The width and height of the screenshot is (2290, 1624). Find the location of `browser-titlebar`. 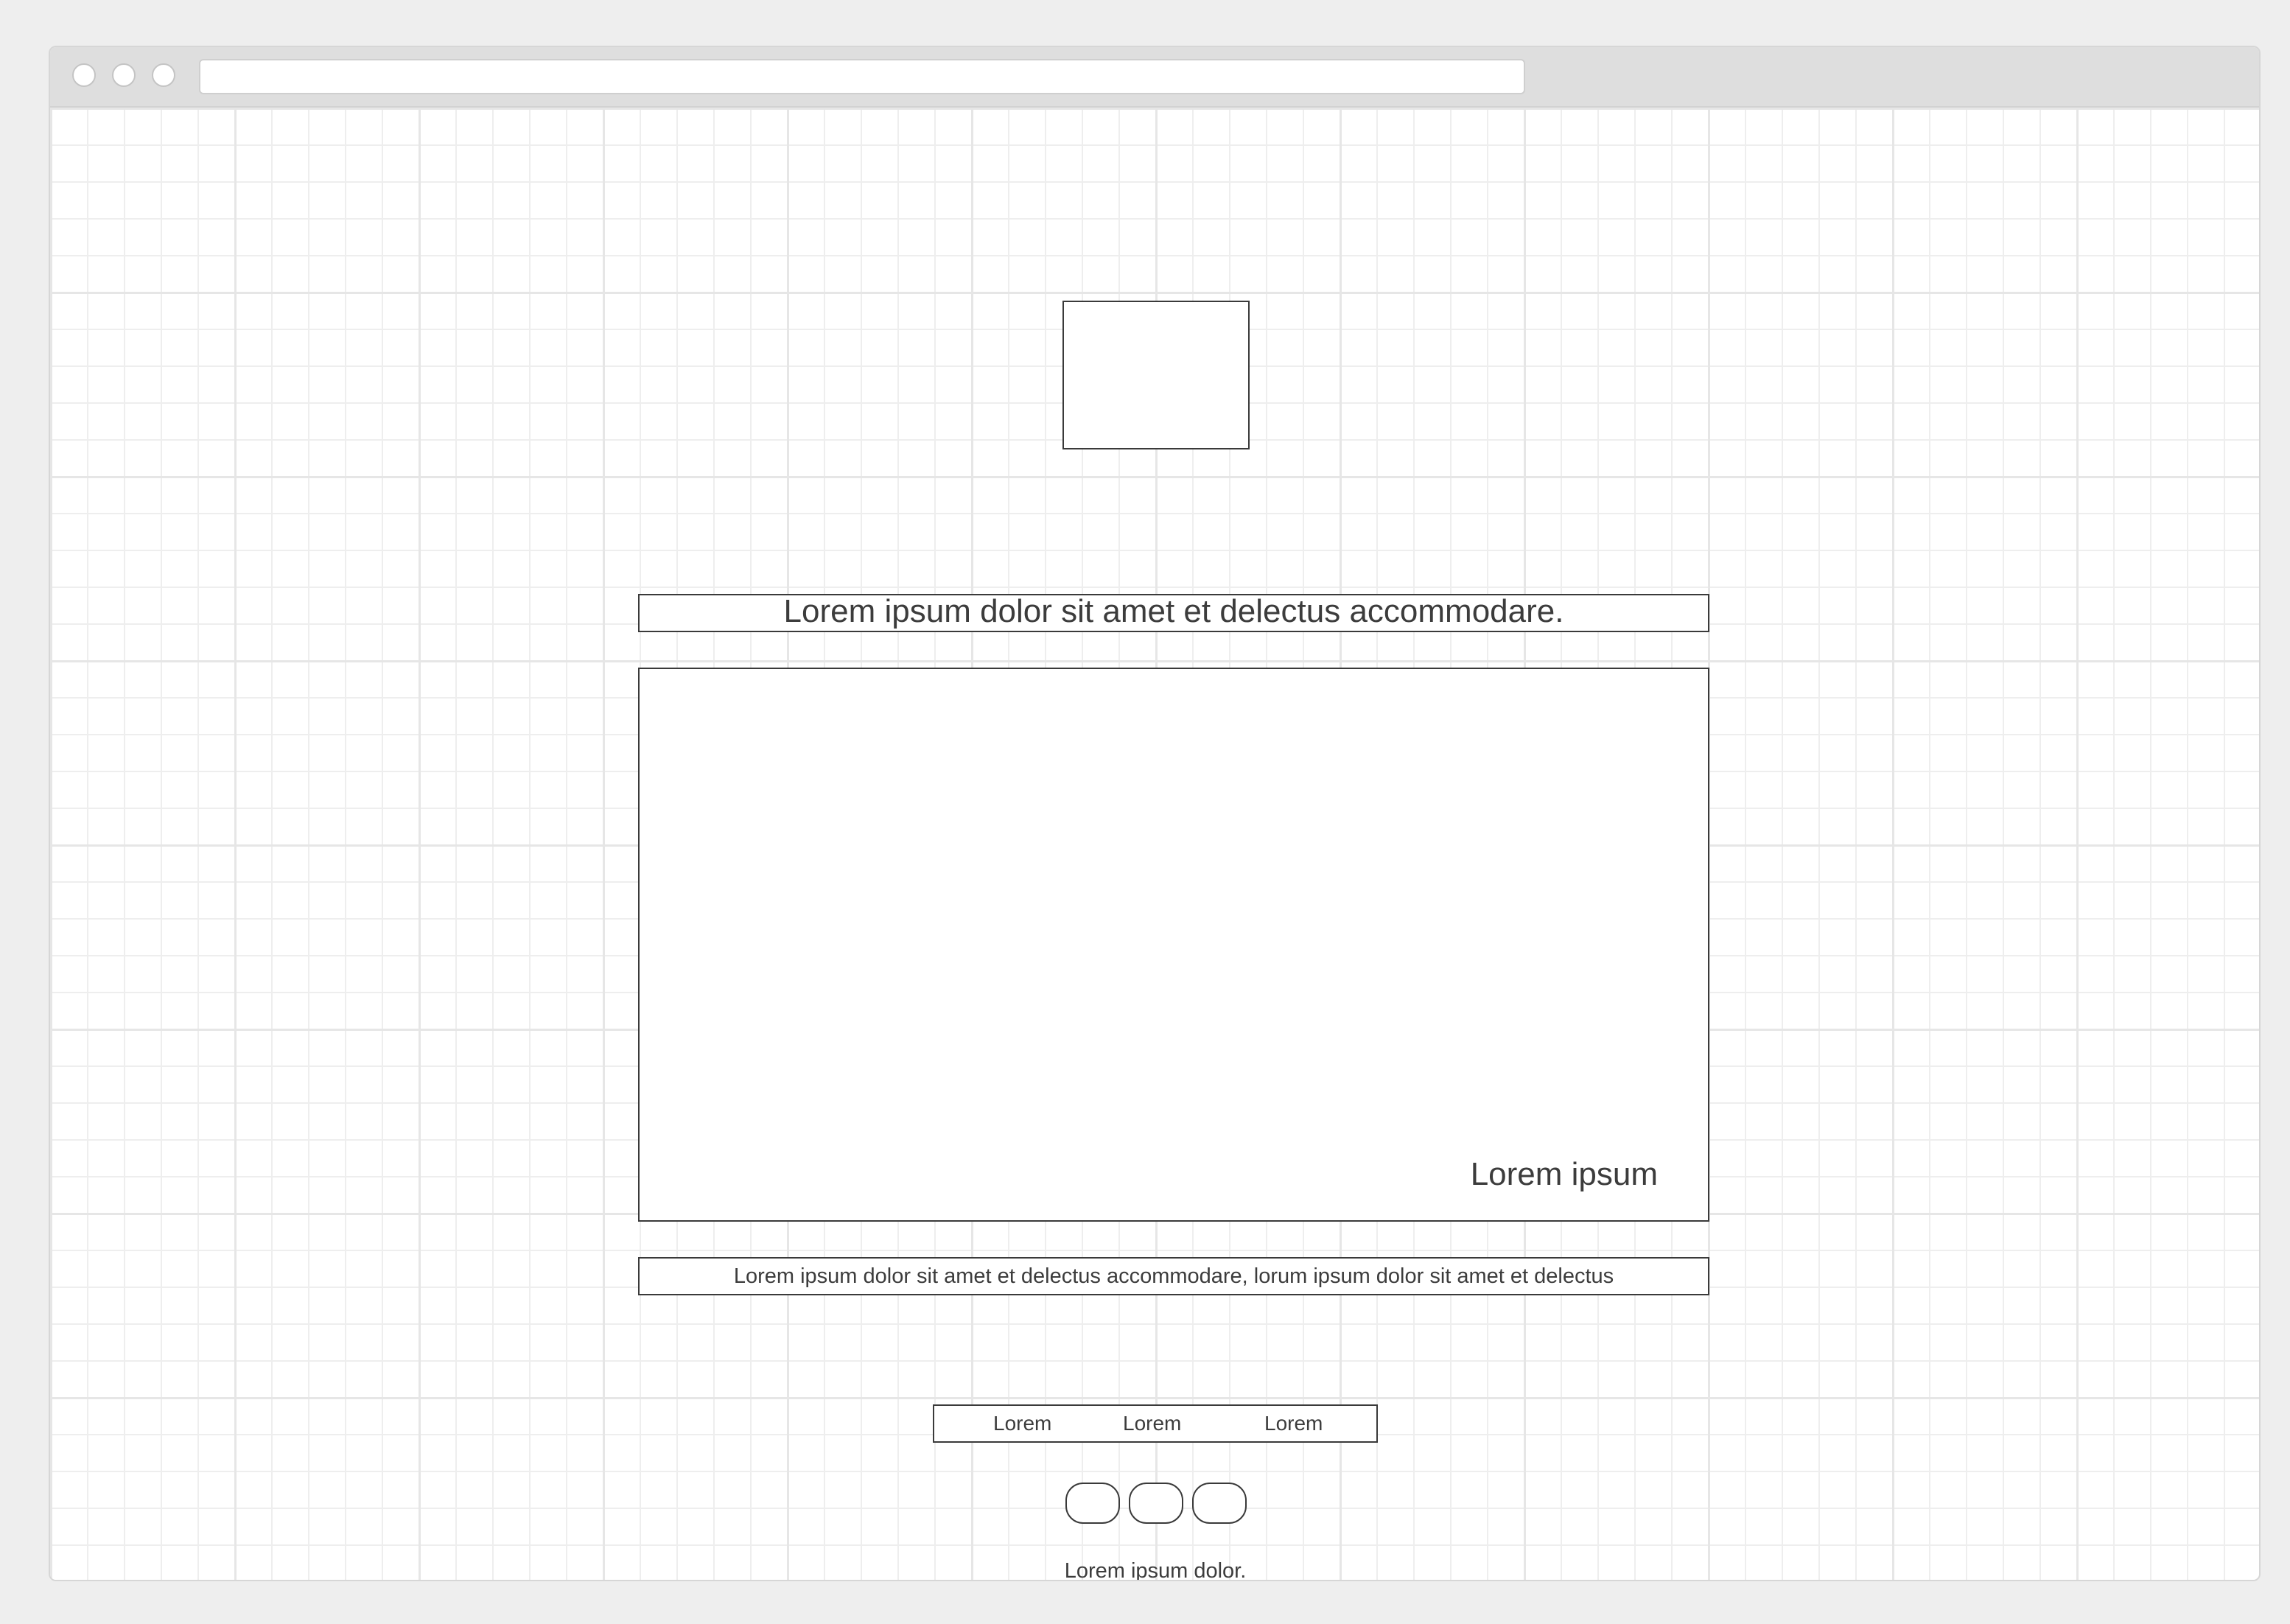

browser-titlebar is located at coordinates (1154, 77).